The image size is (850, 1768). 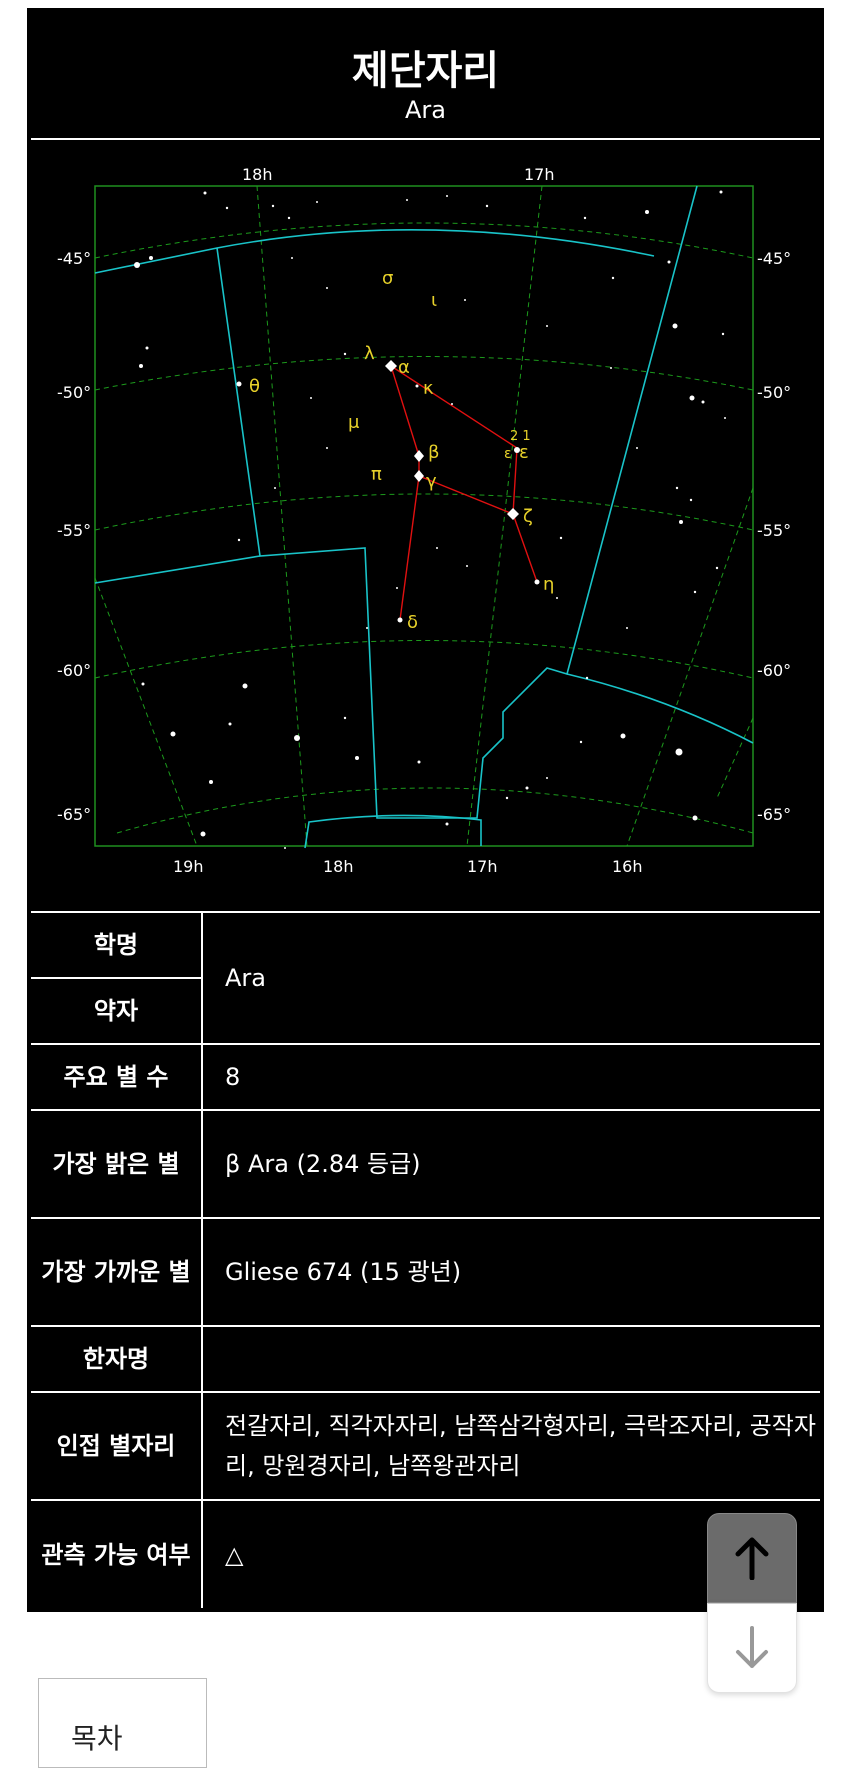 What do you see at coordinates (117, 1271) in the screenshot?
I see `row-label: 가장 가까운 별` at bounding box center [117, 1271].